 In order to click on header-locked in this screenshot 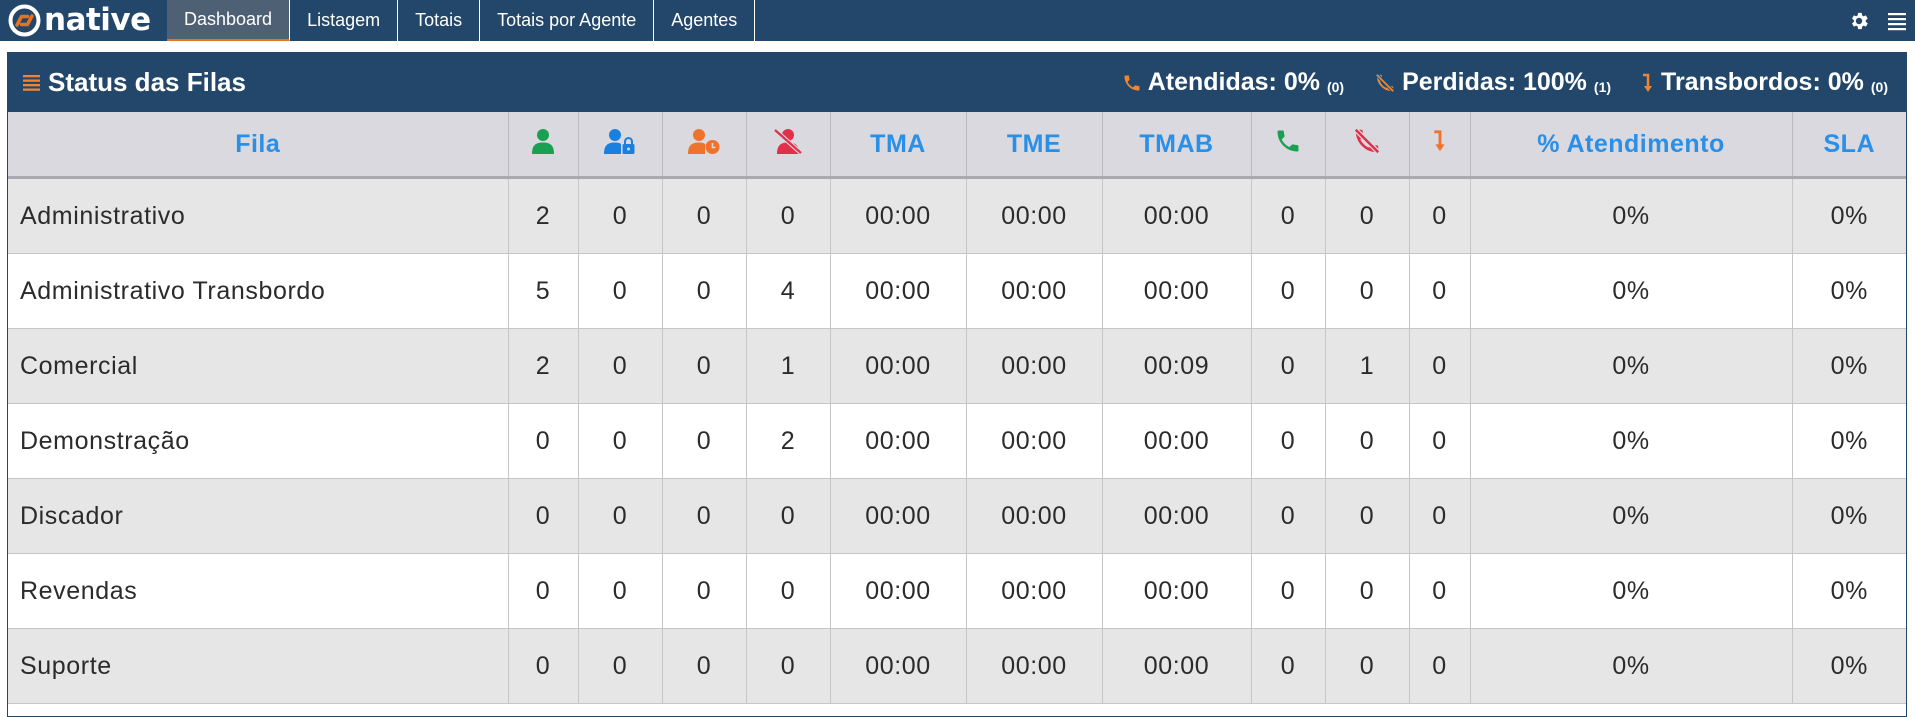, I will do `click(620, 145)`.